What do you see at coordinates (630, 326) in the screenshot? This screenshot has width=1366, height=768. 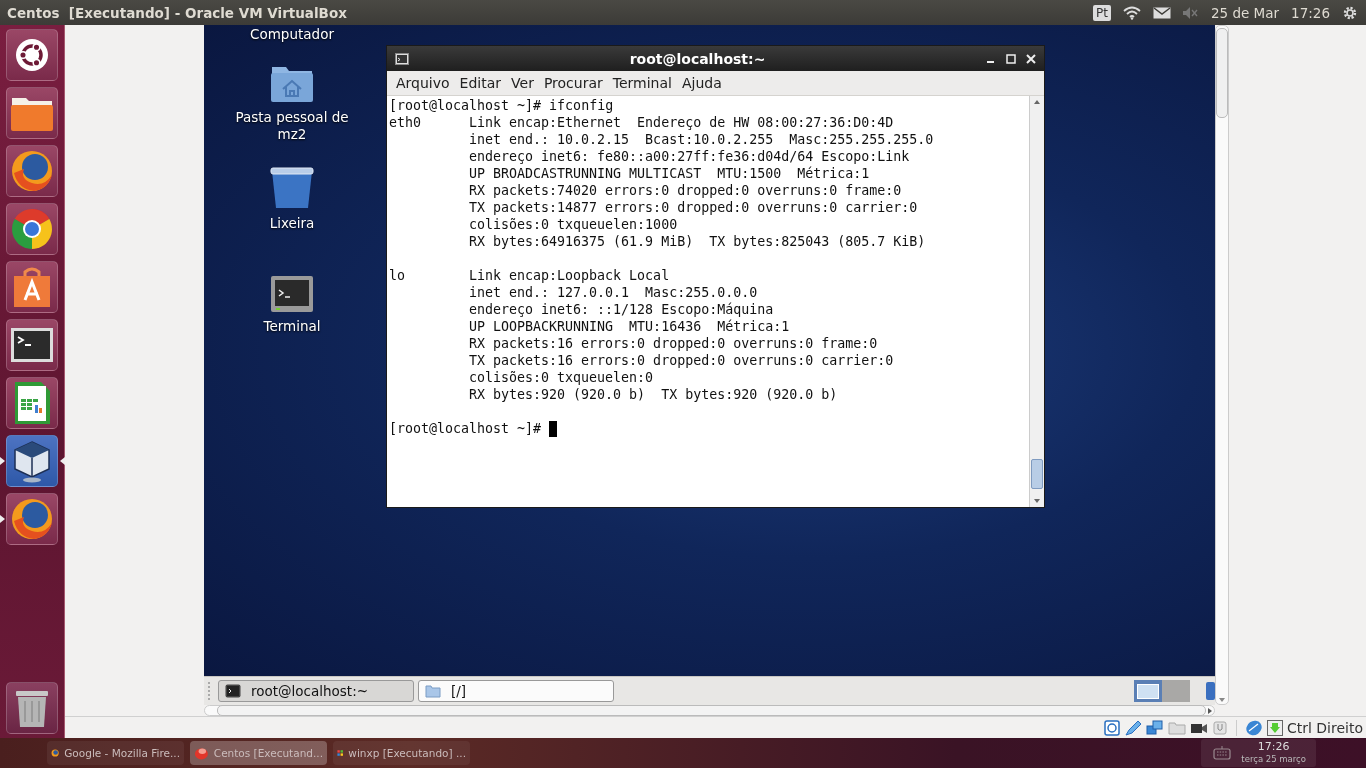 I see `terminal-line: UP LOOPBACKRUNNING MTU:16436 Métrica:1` at bounding box center [630, 326].